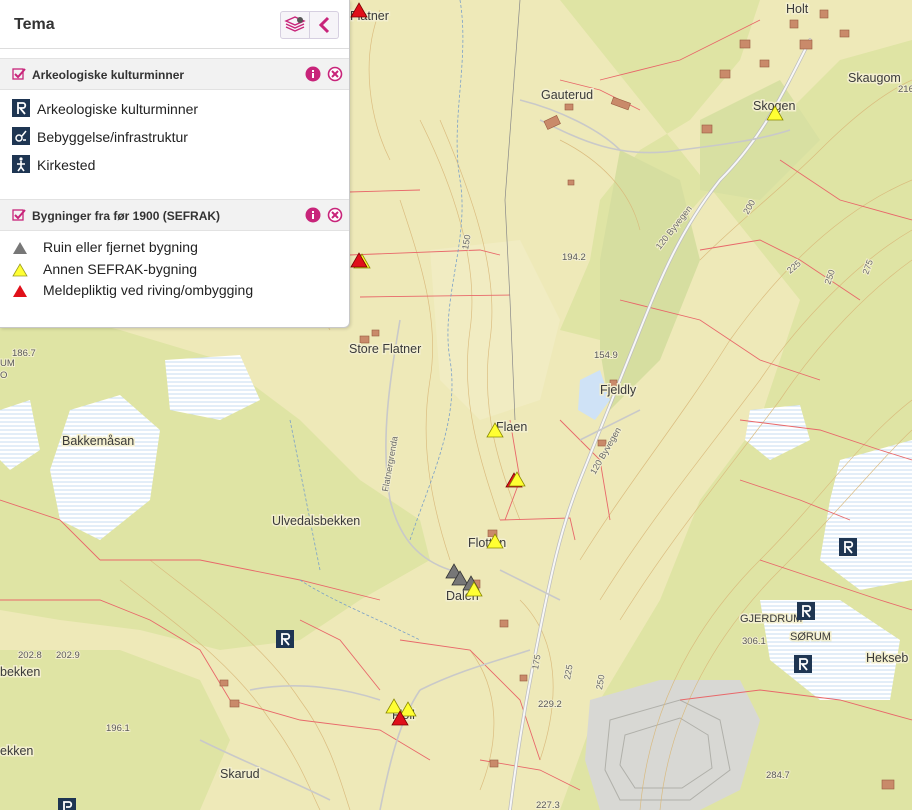  Describe the element at coordinates (112, 137) in the screenshot. I see `layer-label: Bebyggelse/infrastruktur` at that location.